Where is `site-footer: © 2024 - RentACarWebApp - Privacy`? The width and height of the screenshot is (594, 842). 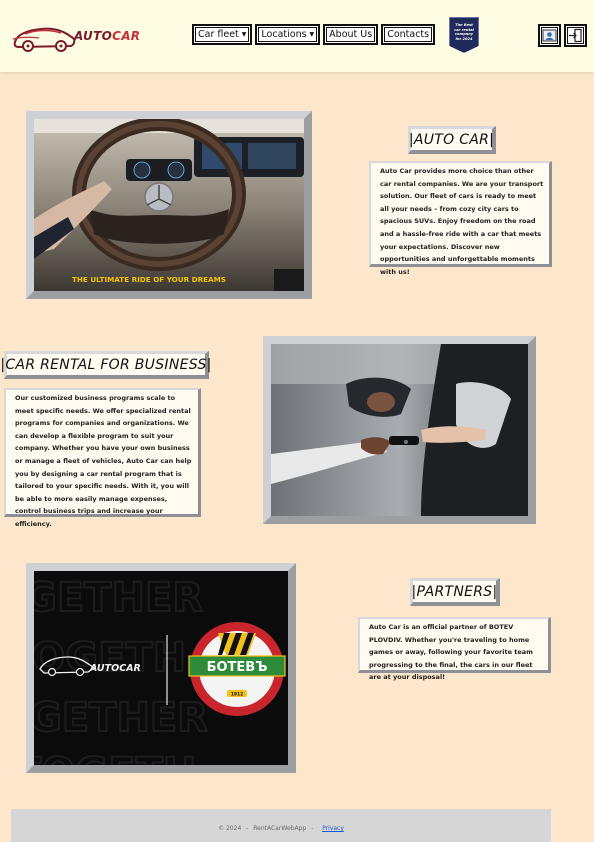
site-footer: © 2024 - RentACarWebApp - Privacy is located at coordinates (281, 825).